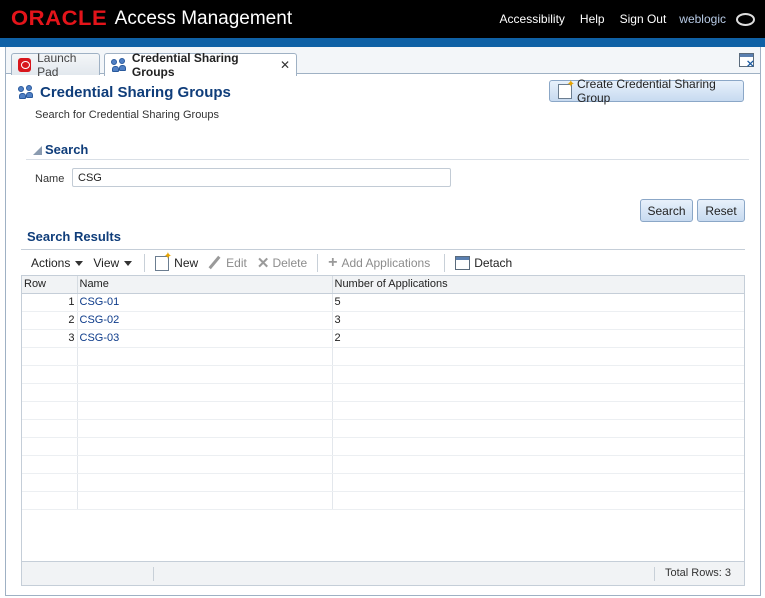 The height and width of the screenshot is (598, 765). What do you see at coordinates (135, 92) in the screenshot?
I see `page-title-text: Credential Sharing Groups` at bounding box center [135, 92].